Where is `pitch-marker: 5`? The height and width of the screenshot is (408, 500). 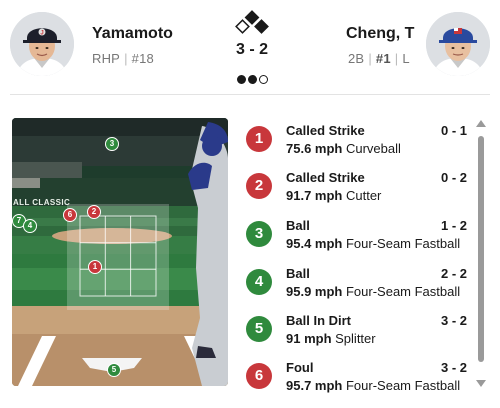
pitch-marker: 5 is located at coordinates (114, 370).